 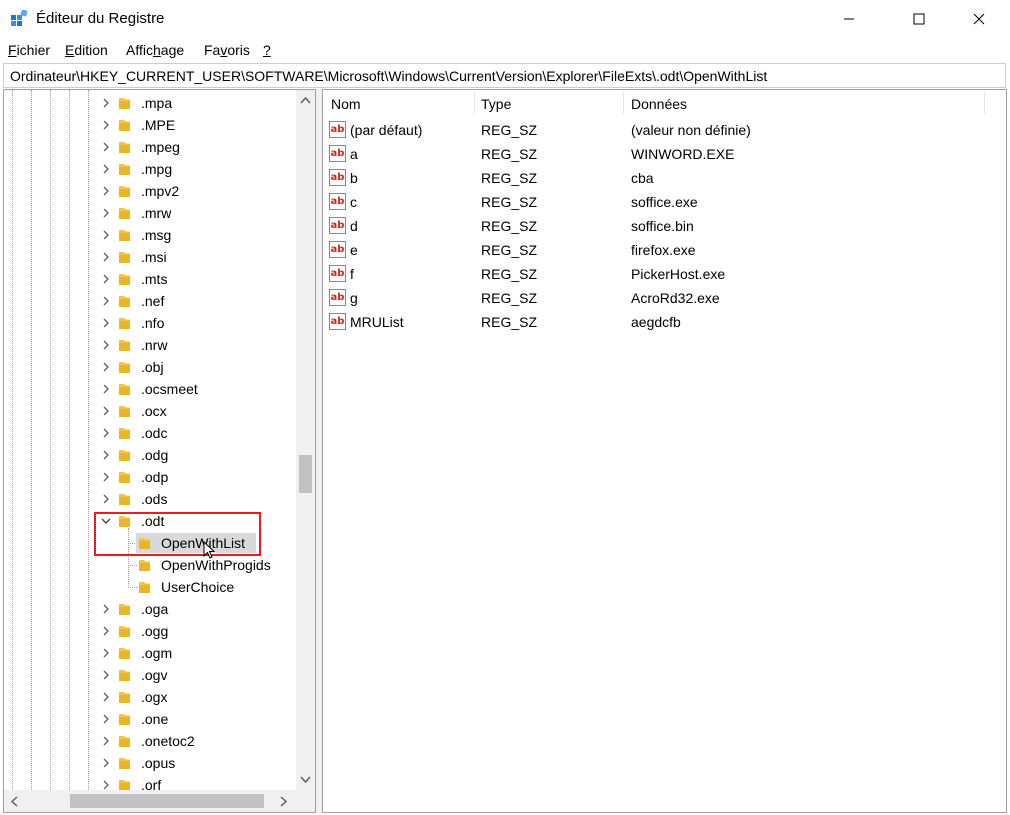 I want to click on value-row: ab e REG_SZ firefox.exe, so click(x=664, y=250).